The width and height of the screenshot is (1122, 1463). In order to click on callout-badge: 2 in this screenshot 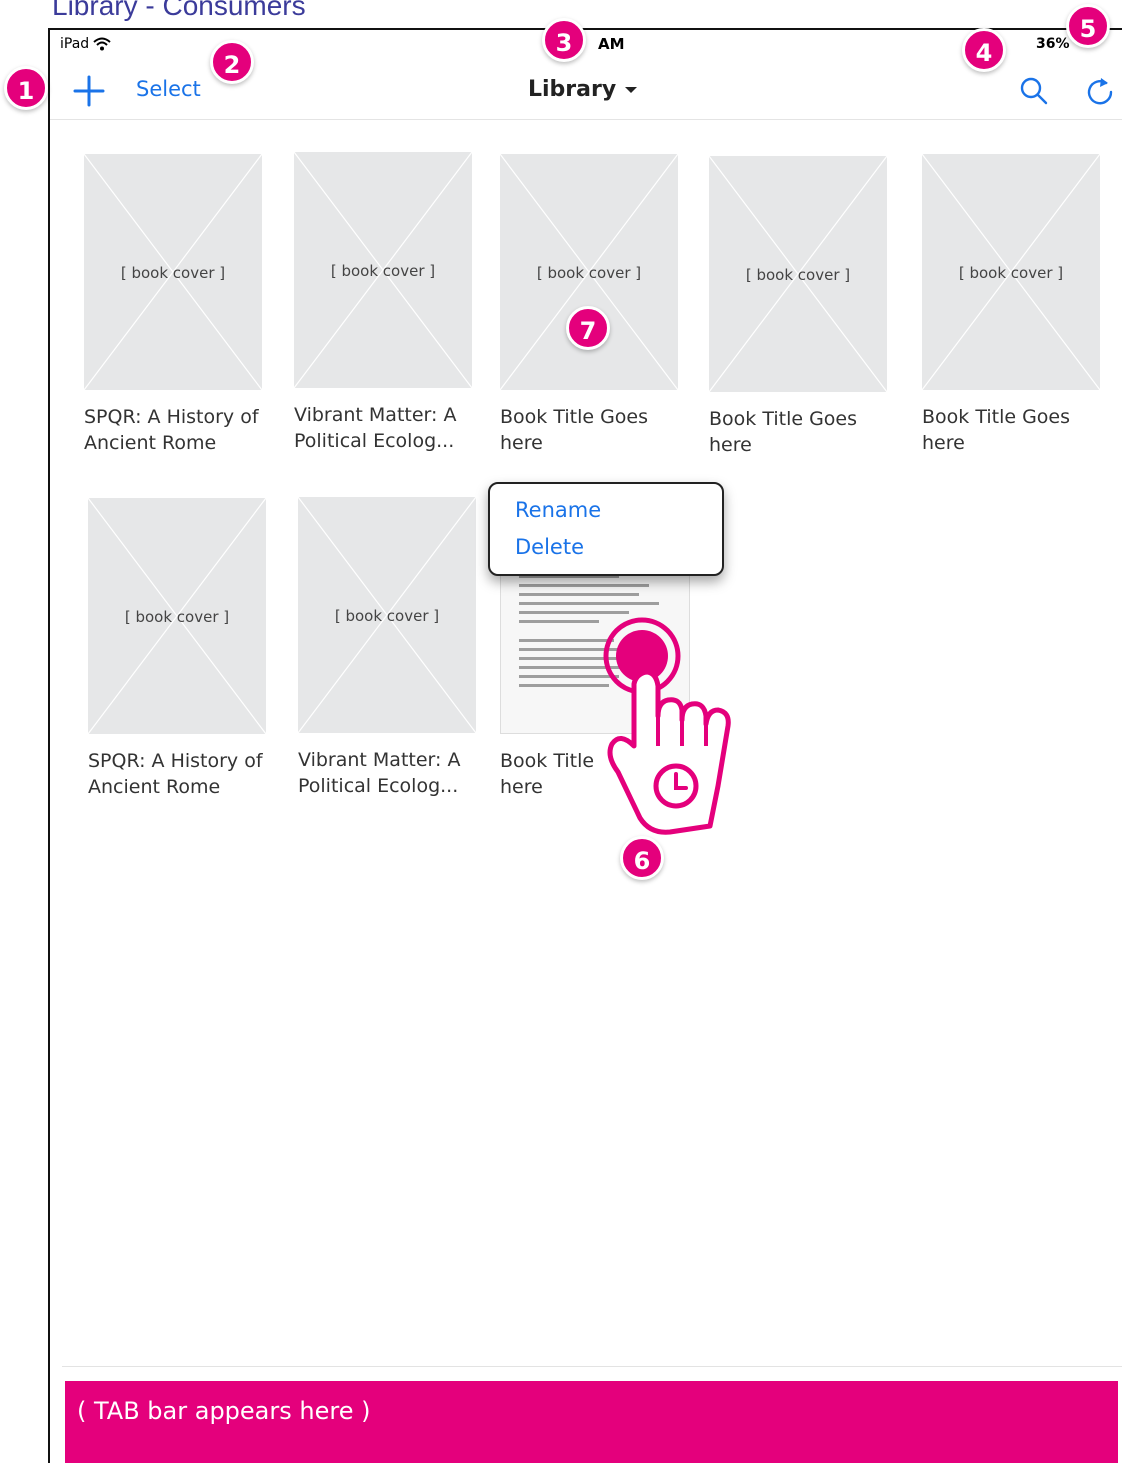, I will do `click(232, 62)`.